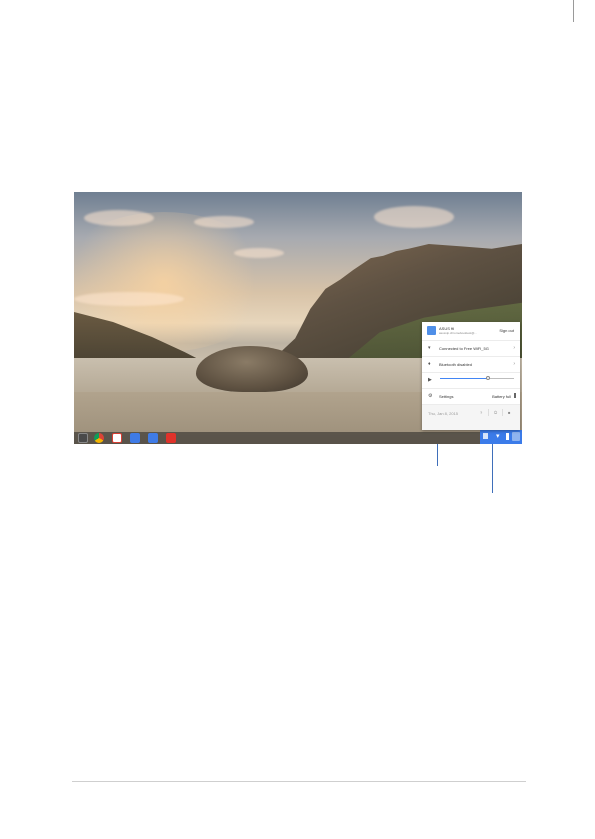 The width and height of the screenshot is (595, 839). I want to click on volume-slider-thumb, so click(488, 378).